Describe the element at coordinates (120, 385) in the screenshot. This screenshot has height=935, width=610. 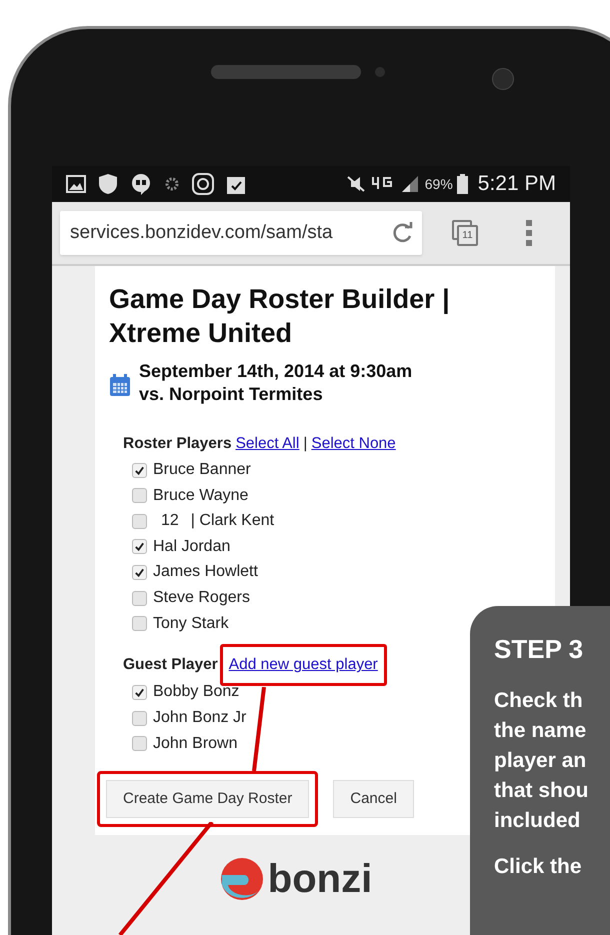
I see `calendar-icon` at that location.